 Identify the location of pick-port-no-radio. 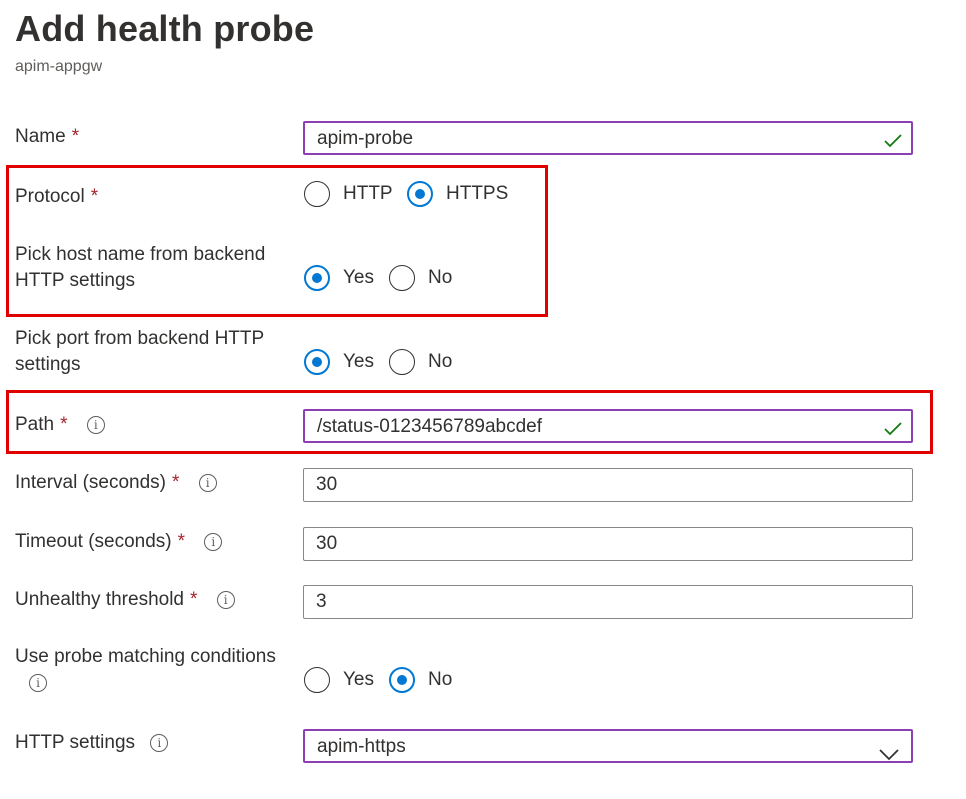
(402, 362).